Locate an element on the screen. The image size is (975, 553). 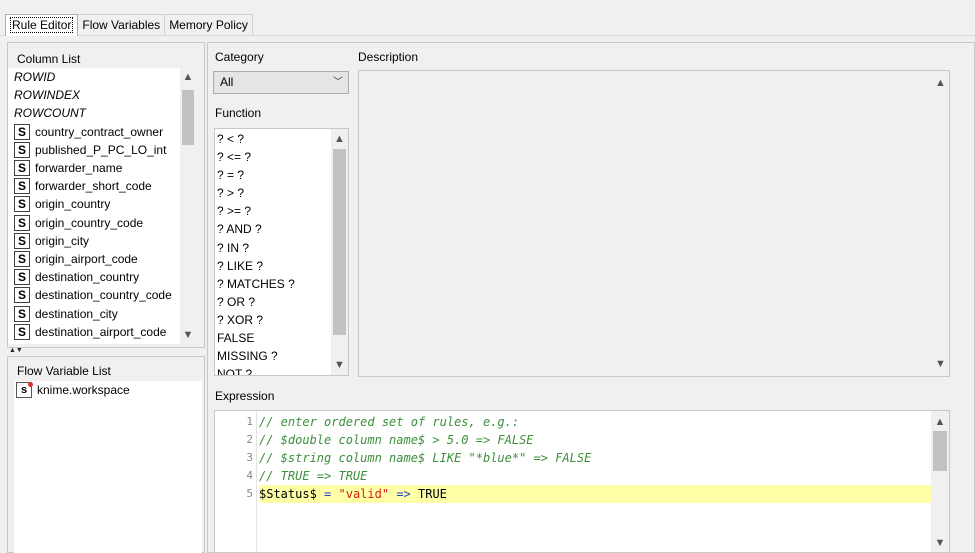
column-name: destination_airport_code is located at coordinates (101, 331).